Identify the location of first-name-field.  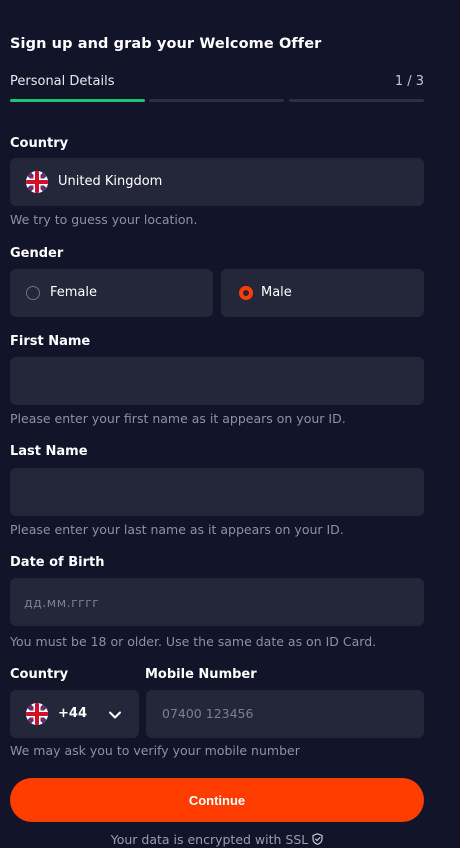
(217, 381).